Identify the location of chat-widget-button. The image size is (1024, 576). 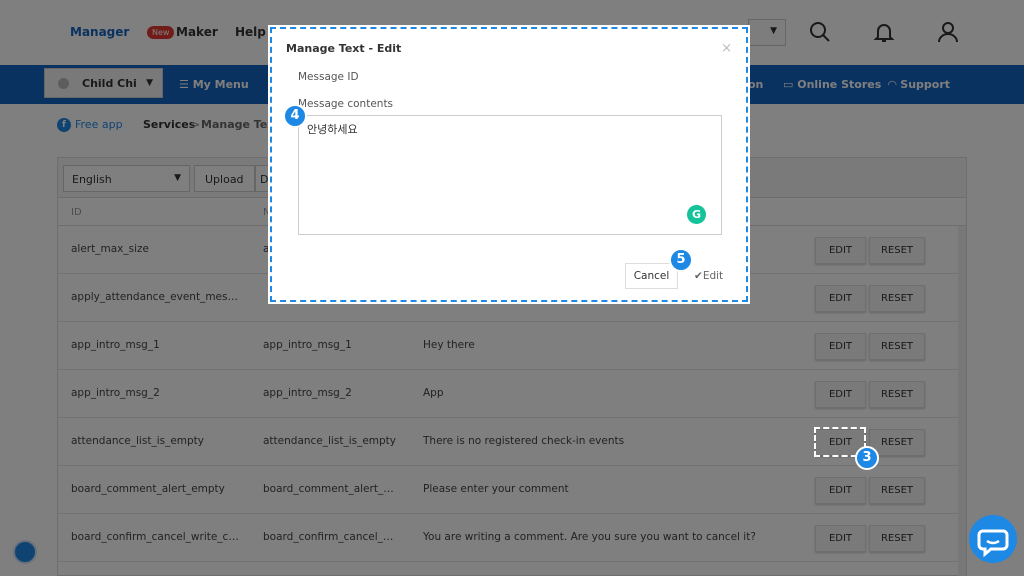
(993, 539).